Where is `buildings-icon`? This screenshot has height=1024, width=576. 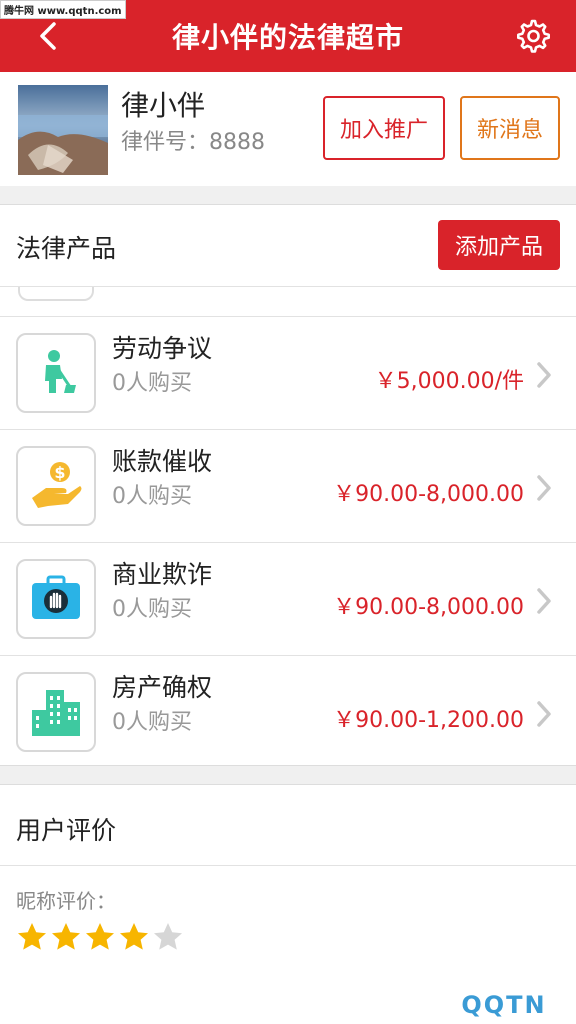 buildings-icon is located at coordinates (56, 712).